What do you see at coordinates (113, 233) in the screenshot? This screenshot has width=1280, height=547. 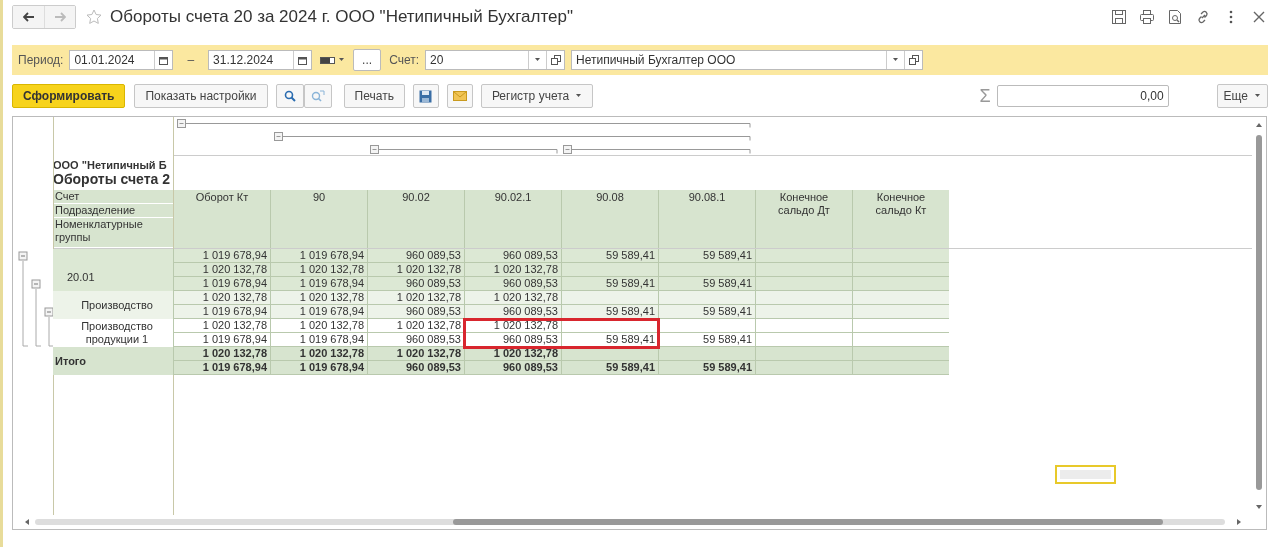 I see `row-header: Номенклатурные группы` at bounding box center [113, 233].